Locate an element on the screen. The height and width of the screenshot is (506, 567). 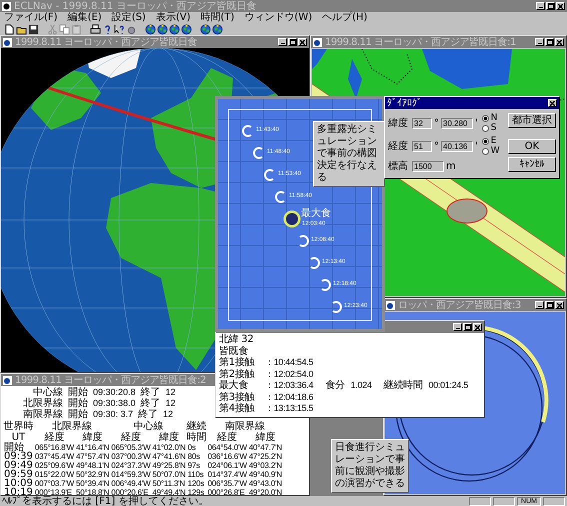
table-cell: 50°32.9'N is located at coordinates (92, 474).